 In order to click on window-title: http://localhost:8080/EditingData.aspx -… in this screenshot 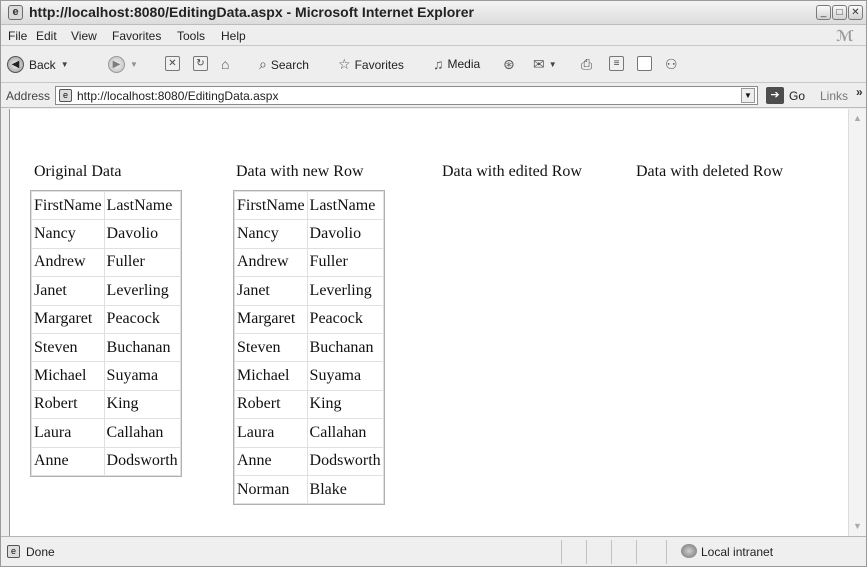, I will do `click(251, 12)`.